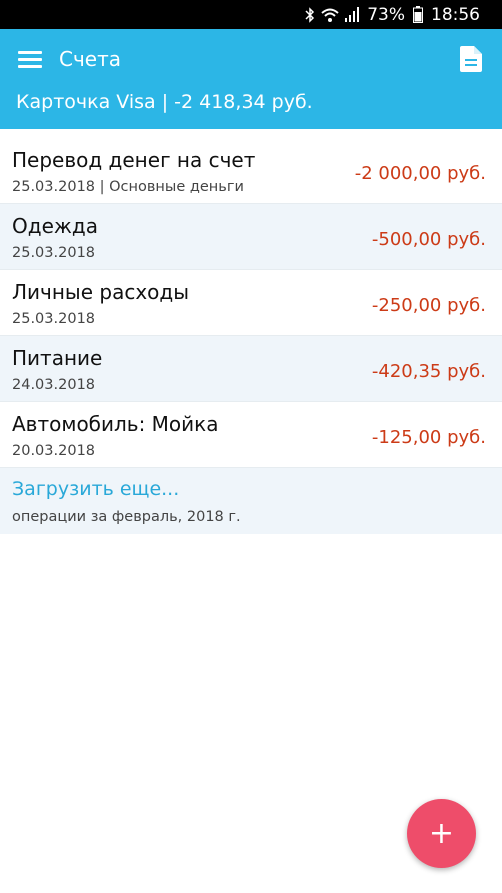  What do you see at coordinates (471, 59) in the screenshot?
I see `document-icon` at bounding box center [471, 59].